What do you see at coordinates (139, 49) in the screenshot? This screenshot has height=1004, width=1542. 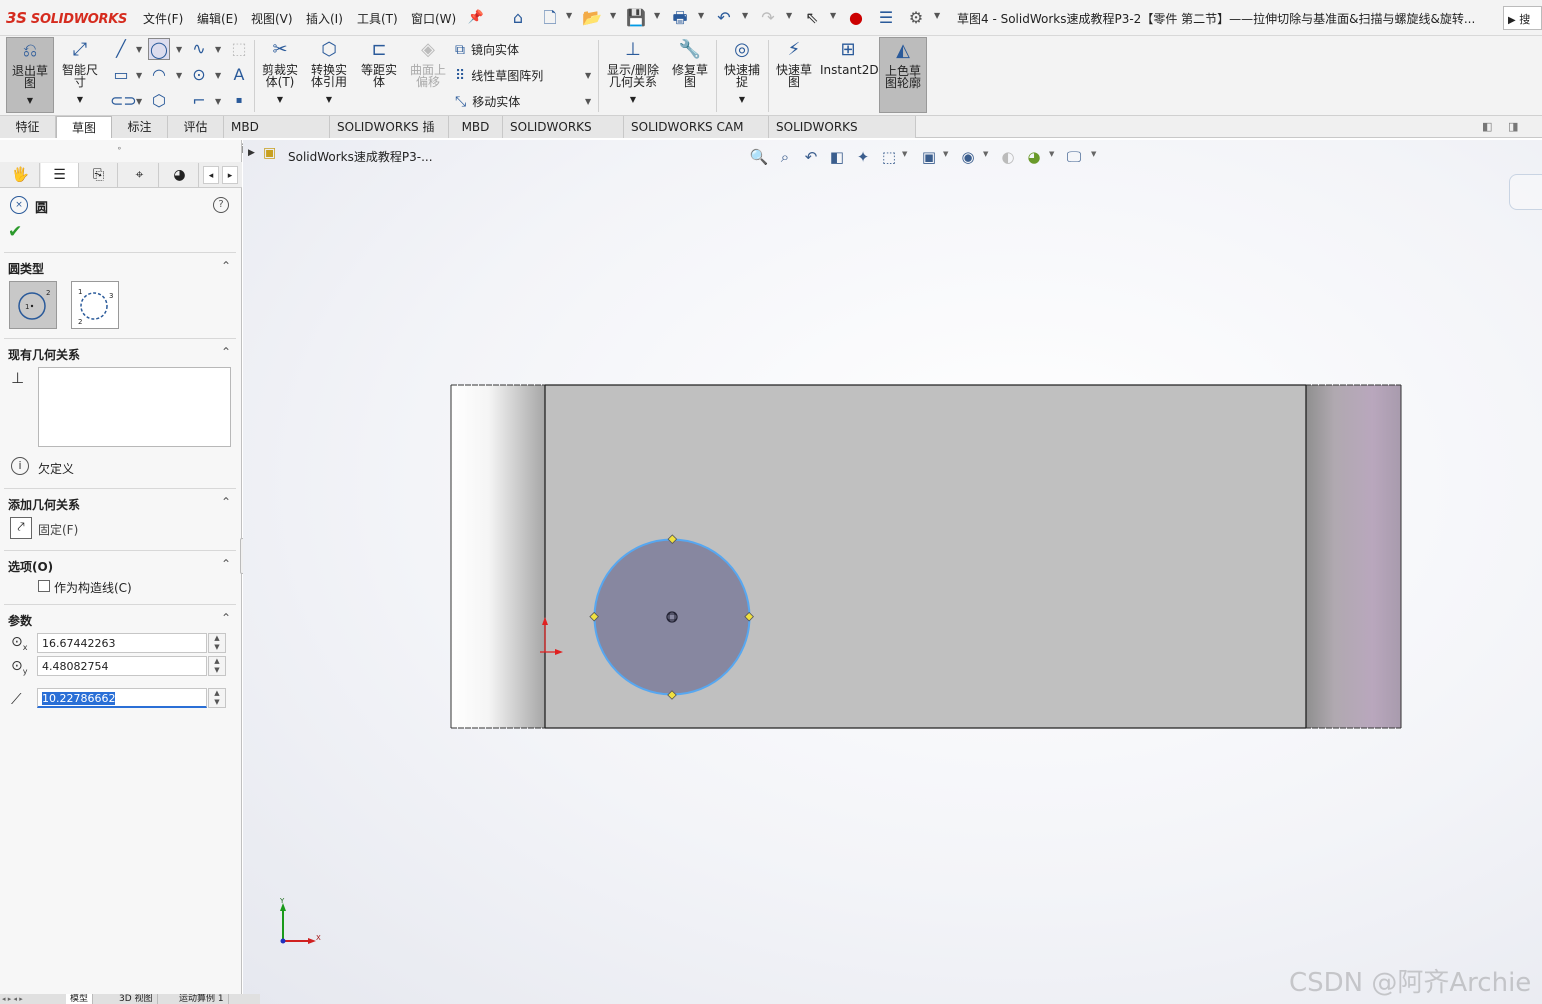 I see `line-dropdown-icon: ▼` at bounding box center [139, 49].